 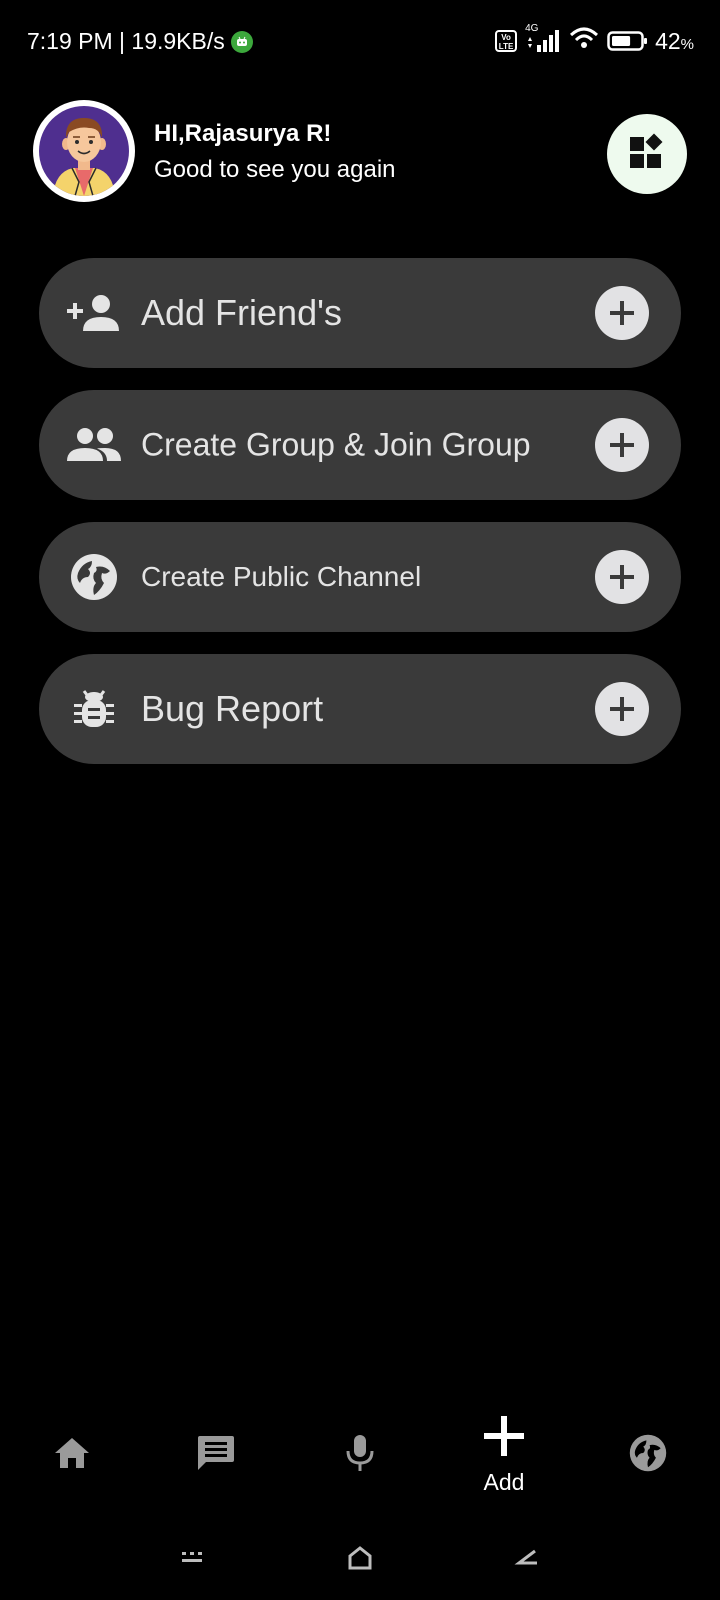 I want to click on recents-button, so click(x=192, y=1560).